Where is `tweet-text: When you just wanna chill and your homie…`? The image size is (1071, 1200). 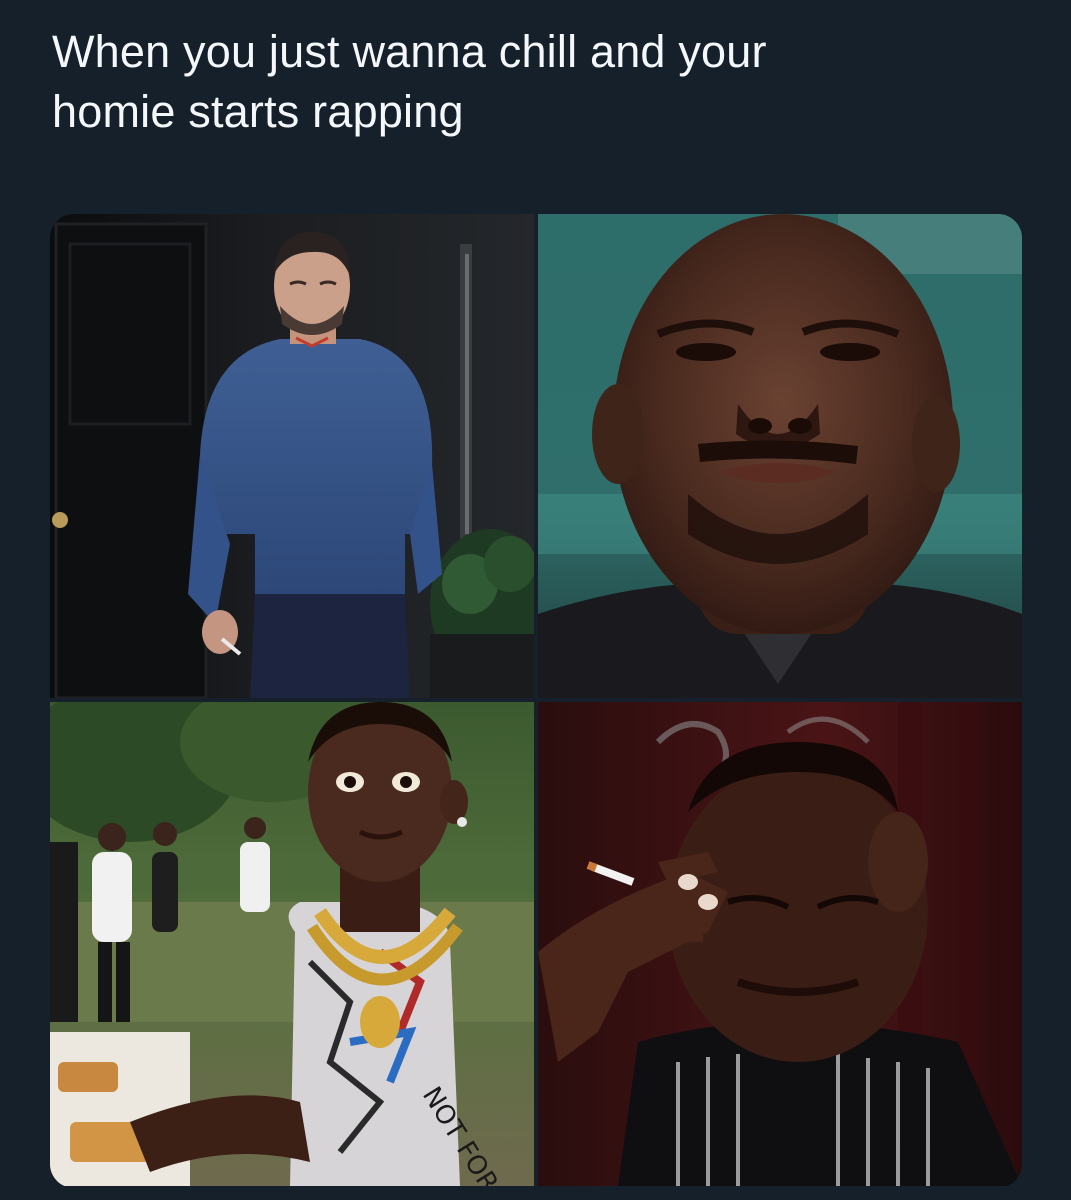
tweet-text: When you just wanna chill and your homie… is located at coordinates (532, 82).